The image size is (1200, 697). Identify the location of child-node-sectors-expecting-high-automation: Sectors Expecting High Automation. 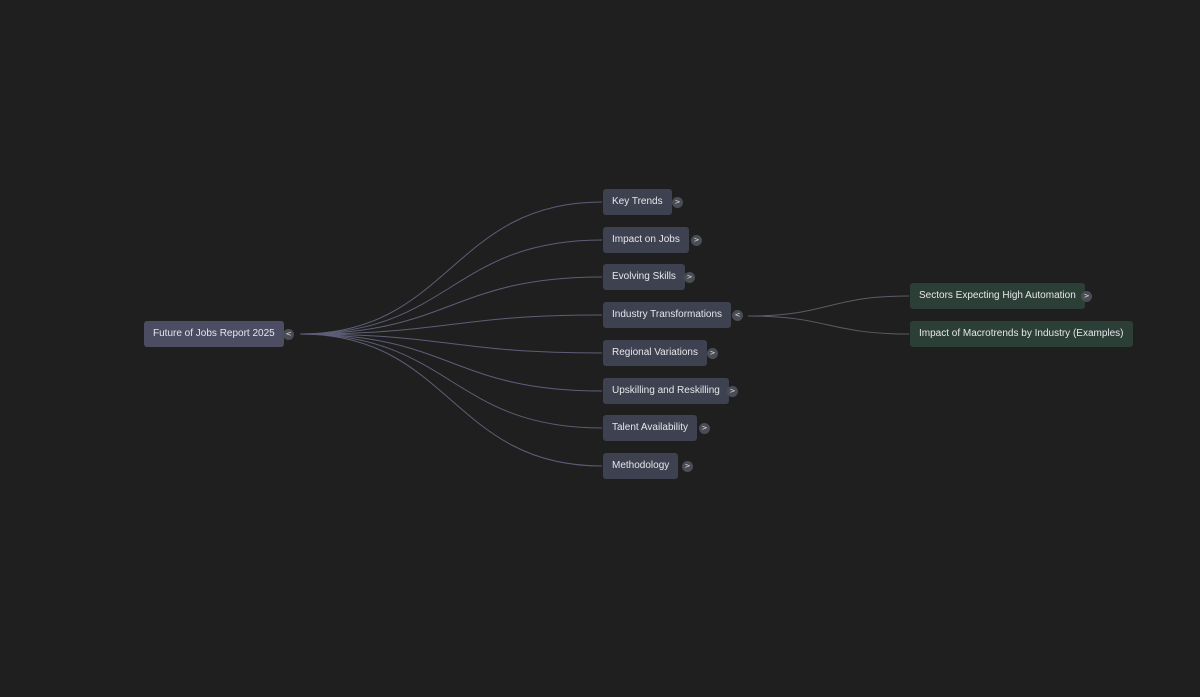
(997, 296).